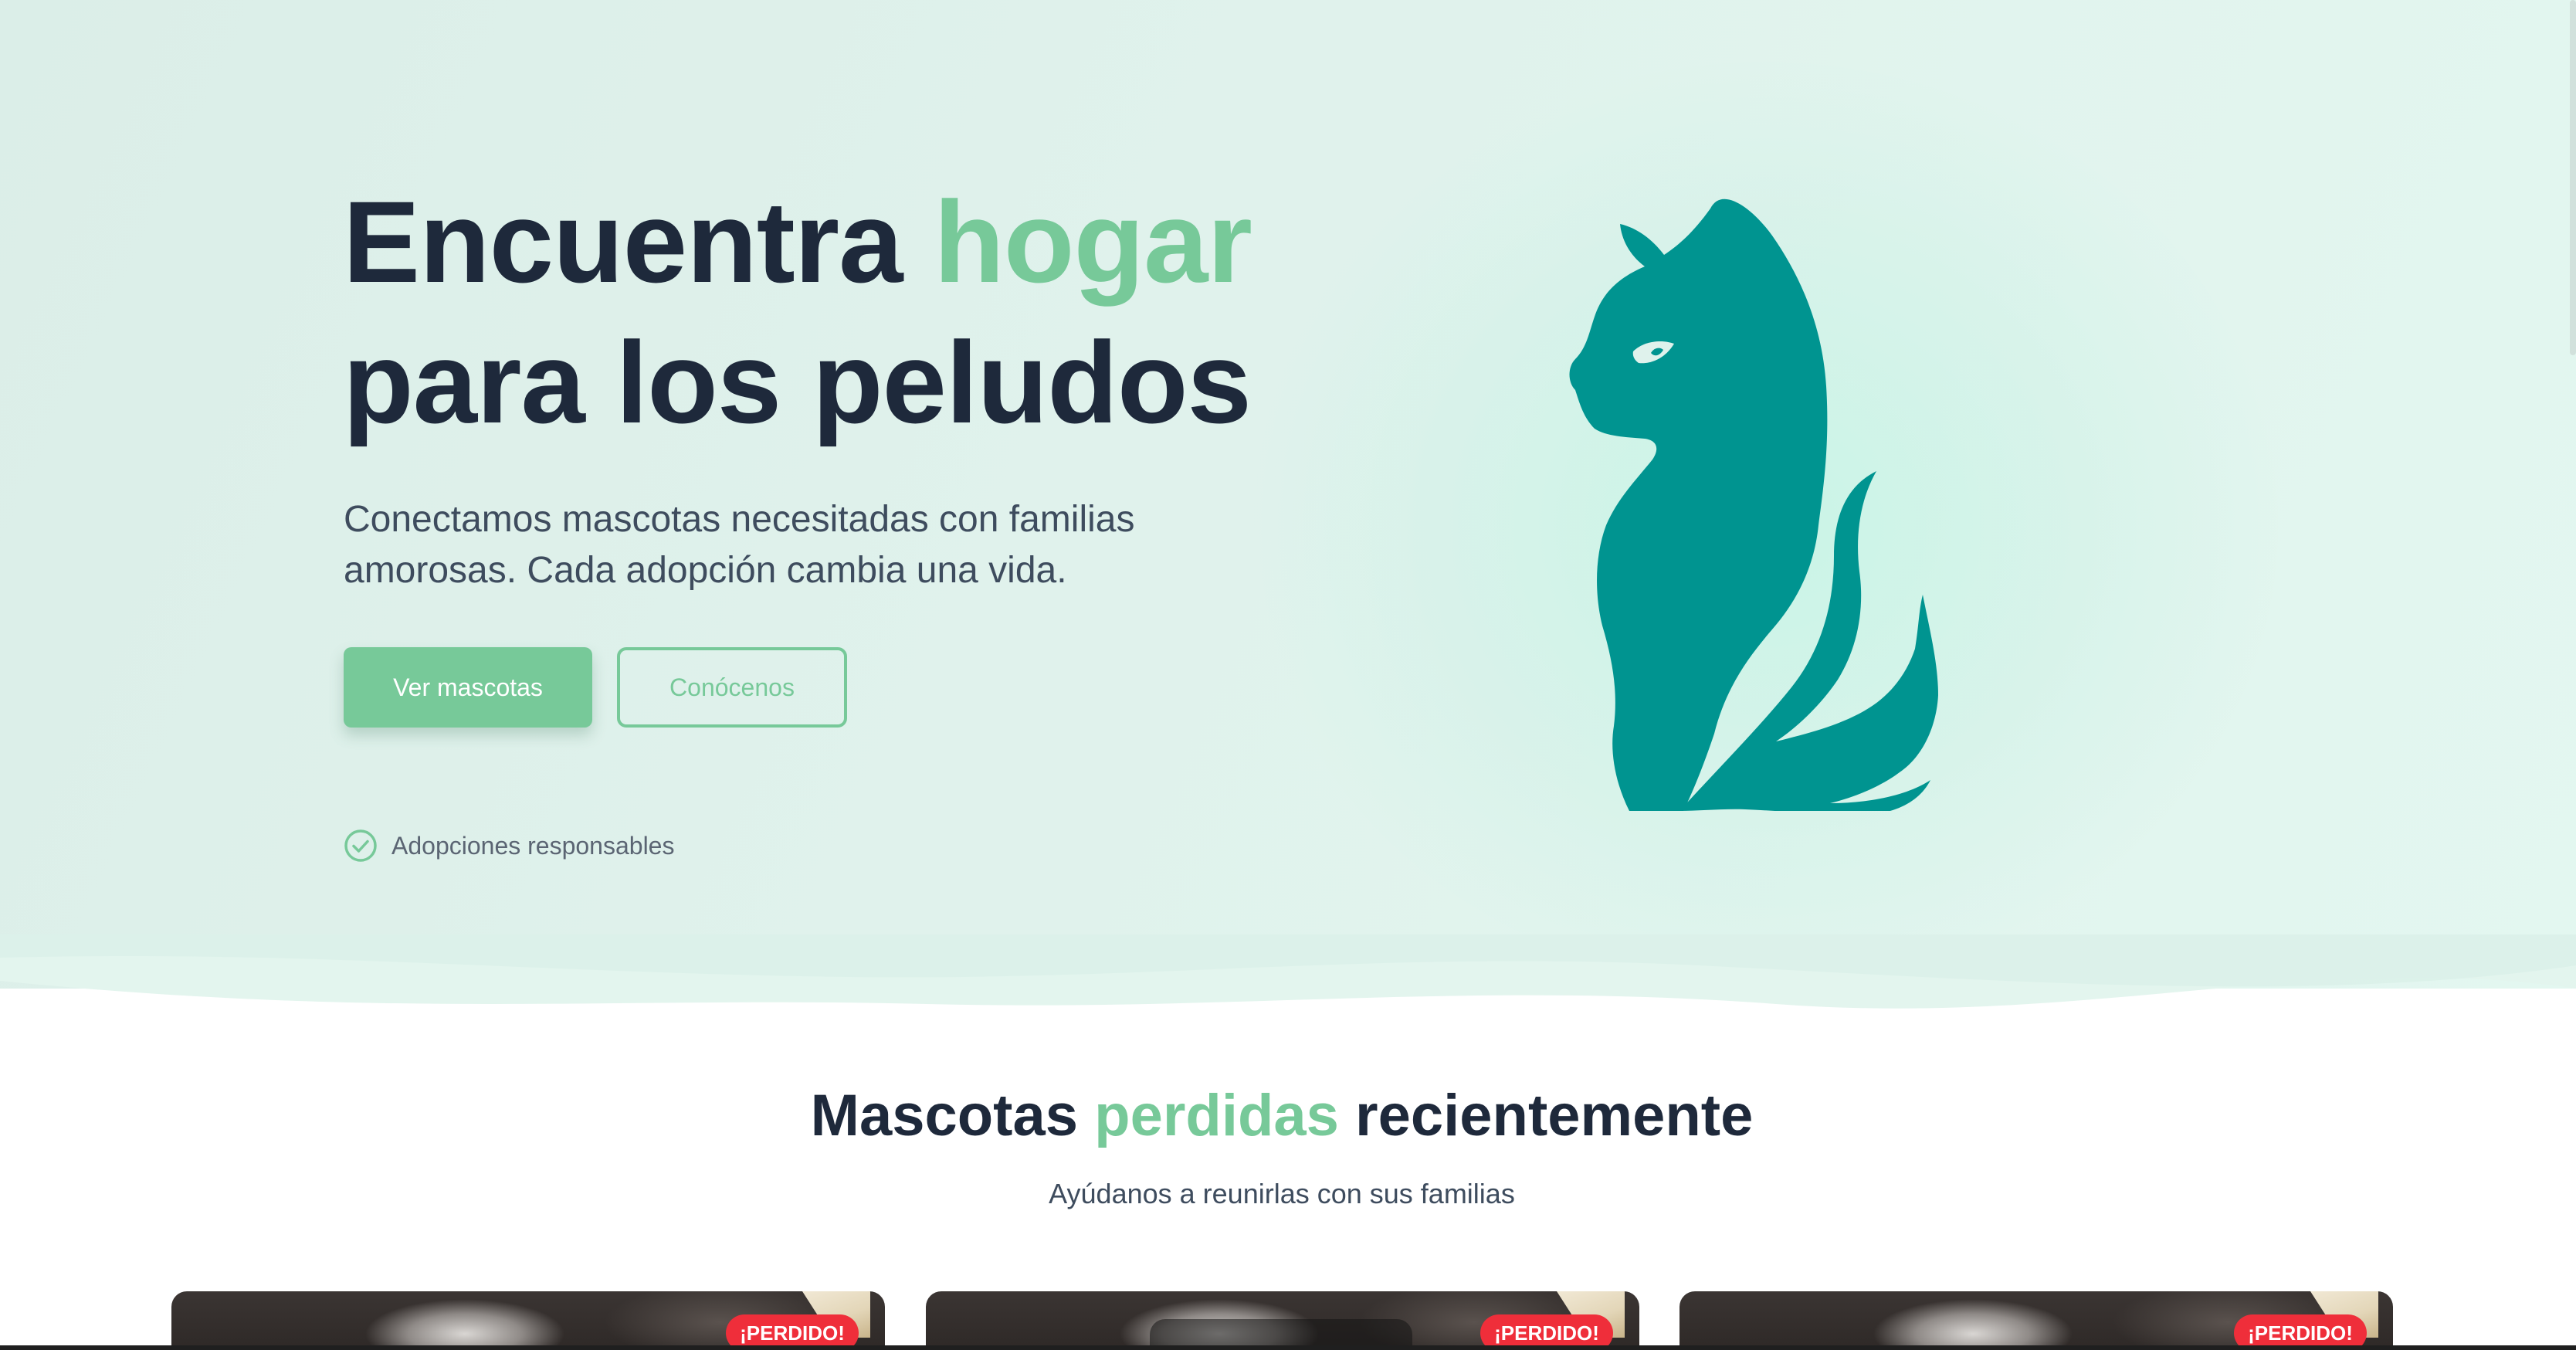 The height and width of the screenshot is (1350, 2576). What do you see at coordinates (2573, 177) in the screenshot?
I see `scrollbar` at bounding box center [2573, 177].